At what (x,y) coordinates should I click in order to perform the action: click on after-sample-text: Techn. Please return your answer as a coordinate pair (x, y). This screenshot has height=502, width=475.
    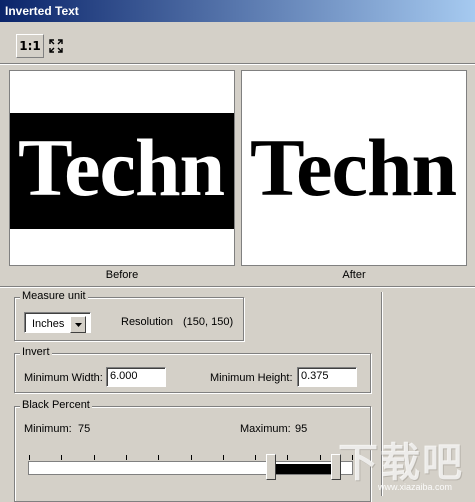
    Looking at the image, I should click on (353, 167).